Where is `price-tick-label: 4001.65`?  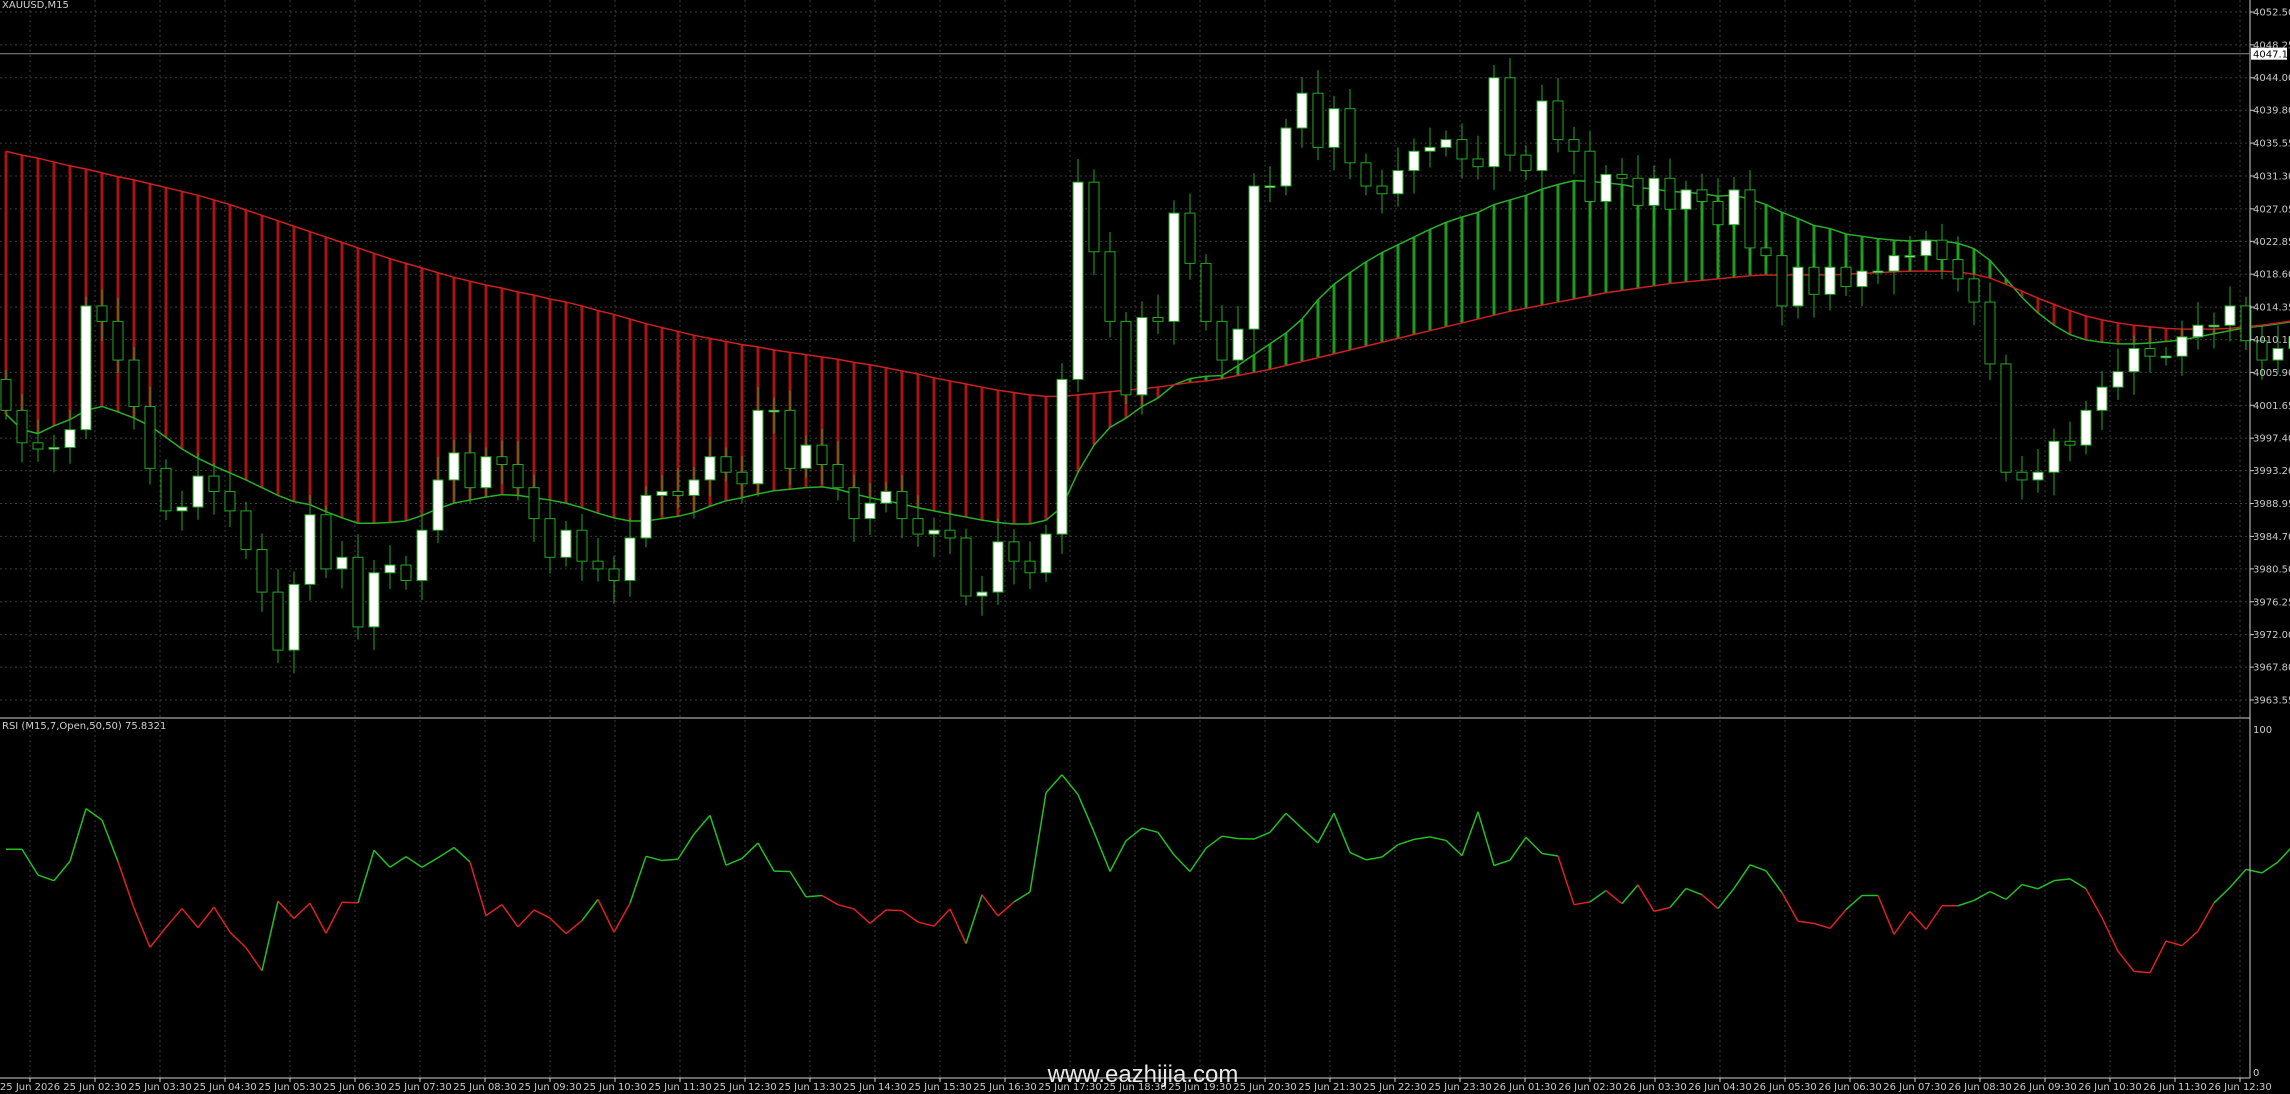 price-tick-label: 4001.65 is located at coordinates (2271, 406).